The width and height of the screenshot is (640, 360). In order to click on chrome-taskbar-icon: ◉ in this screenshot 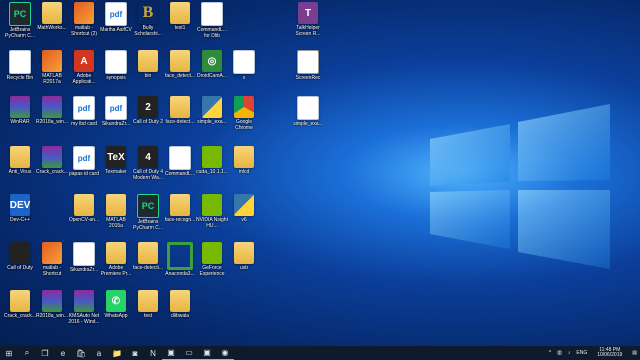, I will do `click(225, 353)`.